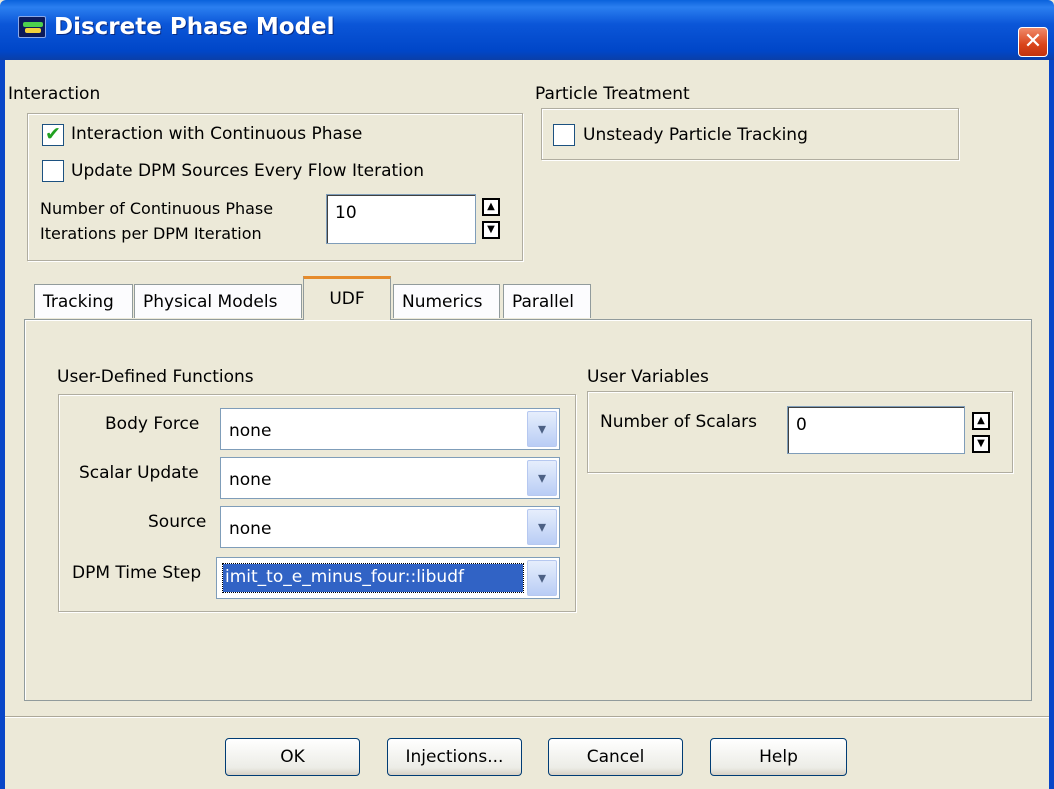 This screenshot has height=789, width=1054. I want to click on interaction-continuous-label: Interaction with Continuous Phase, so click(216, 134).